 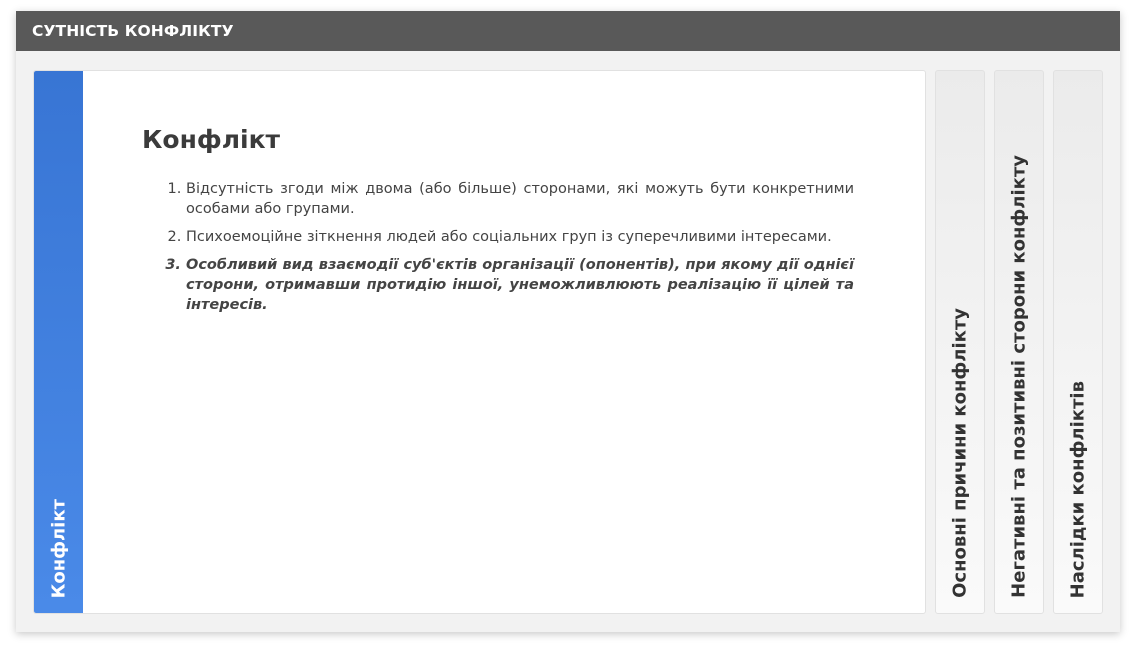 What do you see at coordinates (211, 139) in the screenshot?
I see `content-heading: Конфлікт` at bounding box center [211, 139].